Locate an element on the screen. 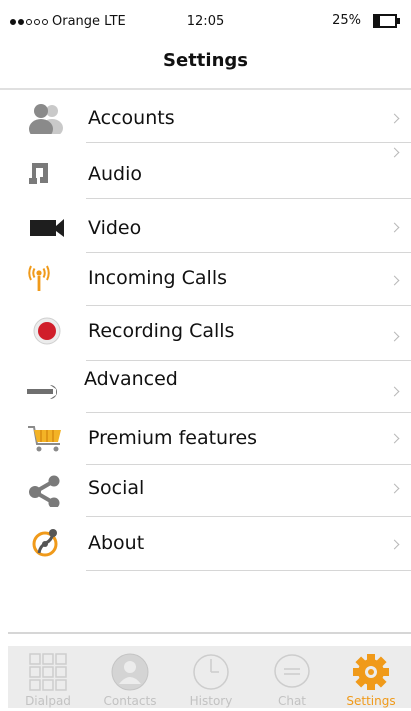 This screenshot has width=411, height=711. wrench-icon is located at coordinates (44, 392).